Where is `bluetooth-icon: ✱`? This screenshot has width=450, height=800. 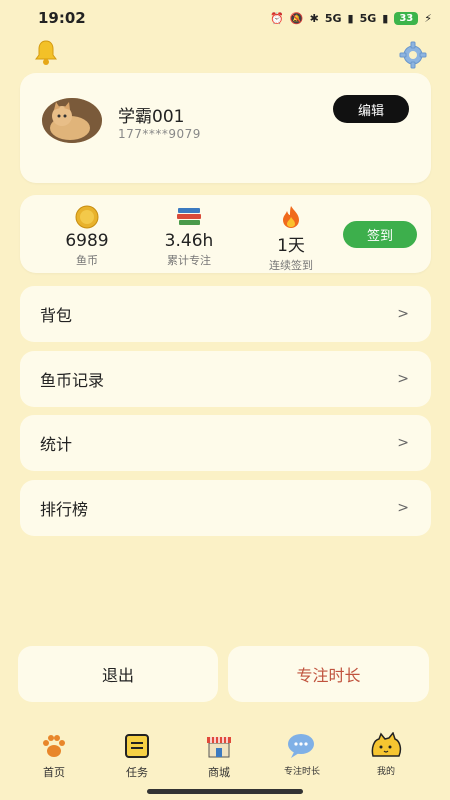
bluetooth-icon: ✱ is located at coordinates (314, 18).